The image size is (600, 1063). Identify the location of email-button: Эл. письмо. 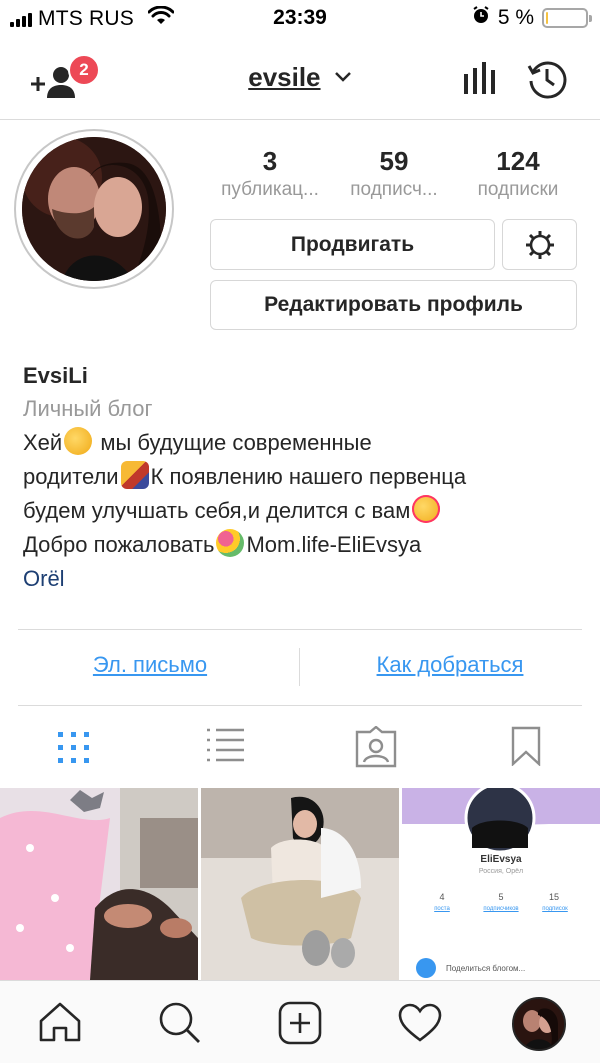
(150, 665).